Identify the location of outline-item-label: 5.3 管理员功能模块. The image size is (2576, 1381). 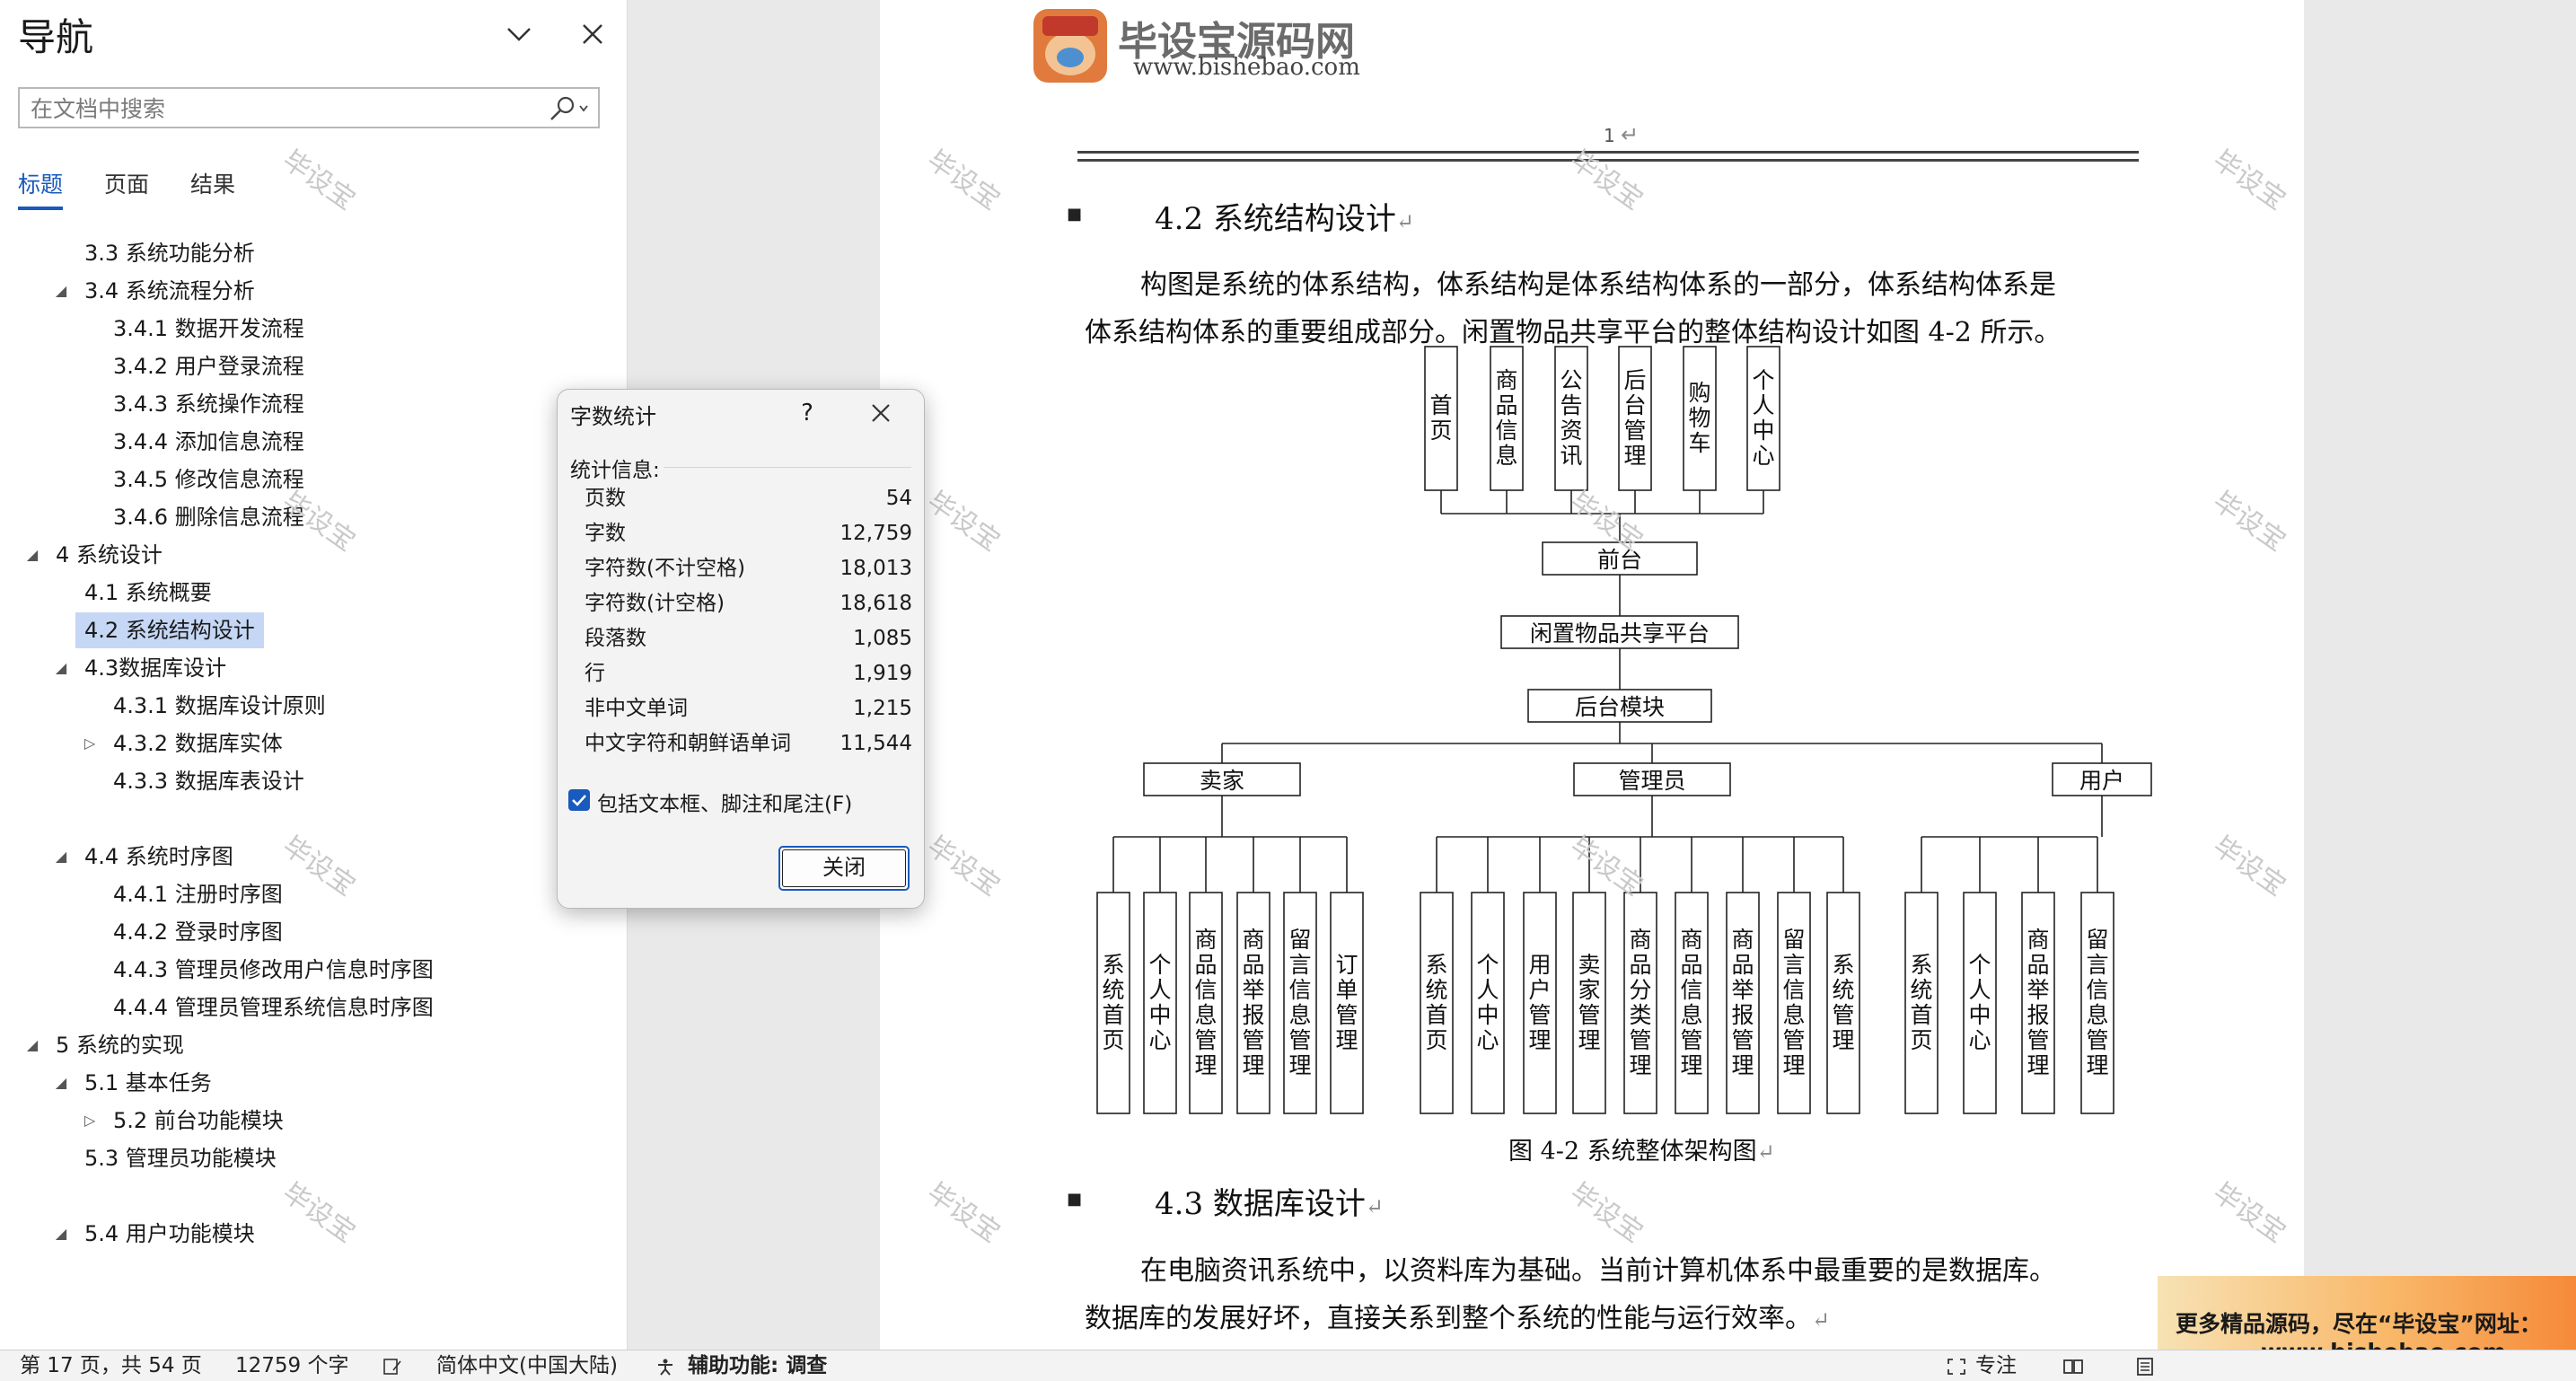
(180, 1159).